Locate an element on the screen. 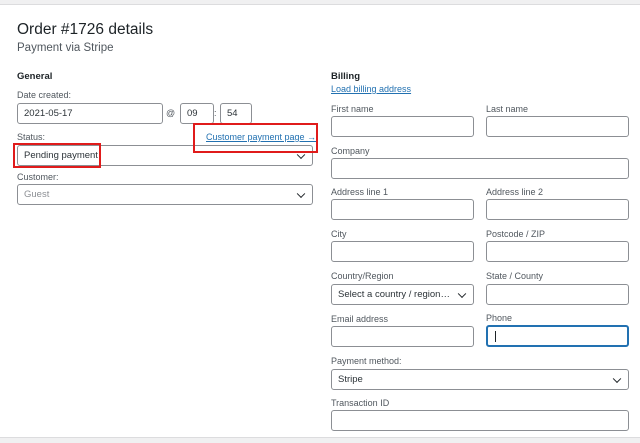  state-input is located at coordinates (557, 294).